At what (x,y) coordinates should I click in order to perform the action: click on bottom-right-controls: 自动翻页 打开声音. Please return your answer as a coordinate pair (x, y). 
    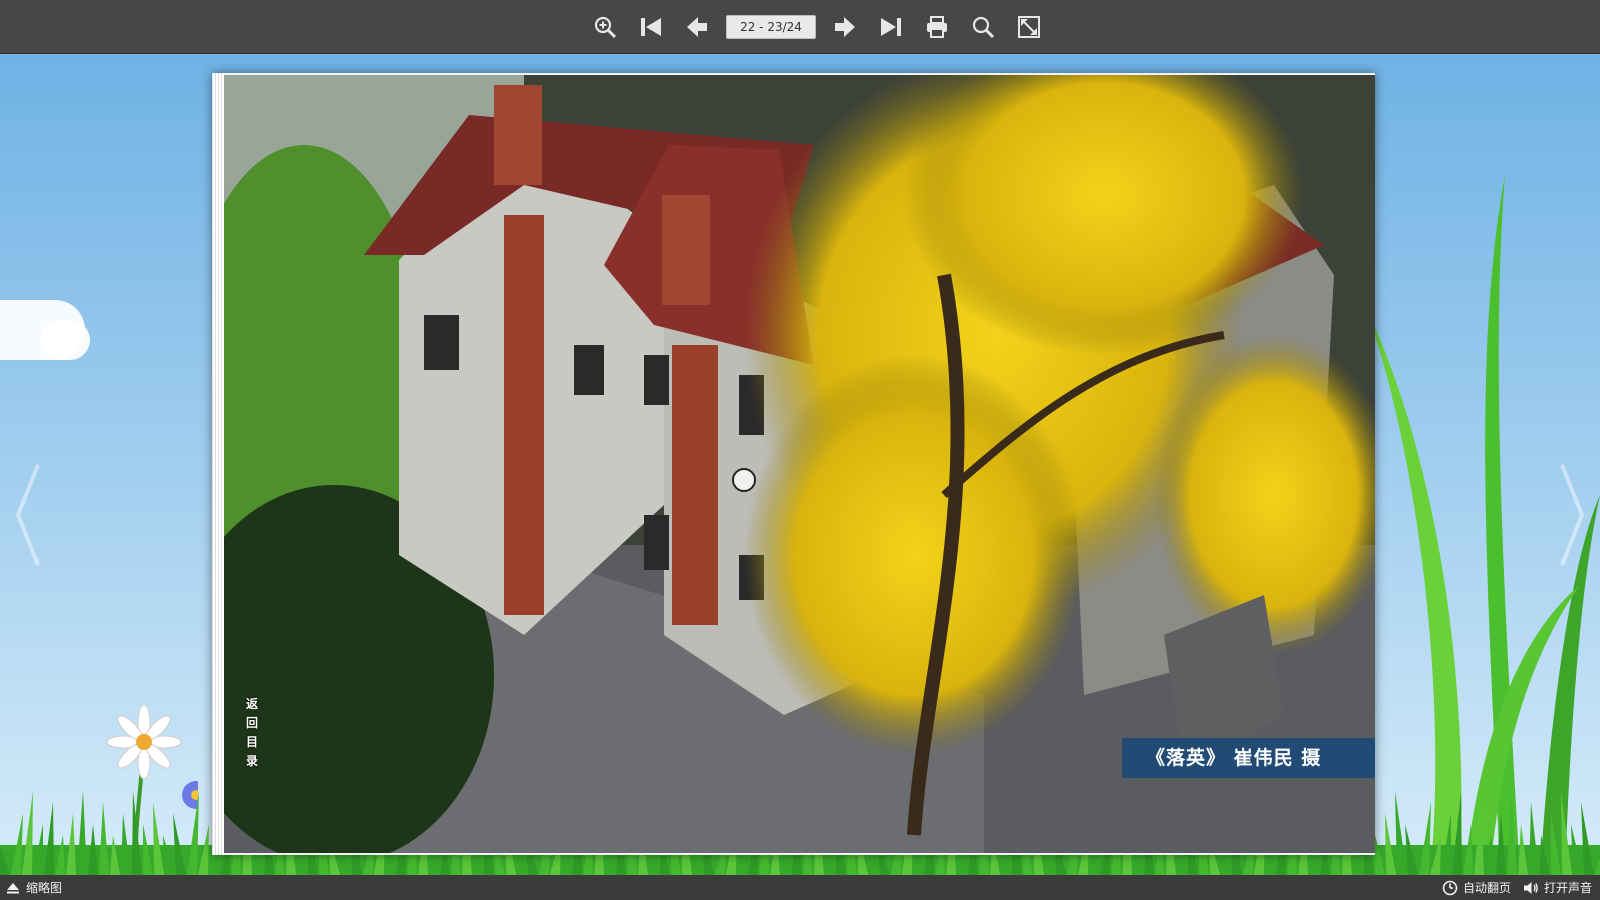
    Looking at the image, I should click on (1511, 887).